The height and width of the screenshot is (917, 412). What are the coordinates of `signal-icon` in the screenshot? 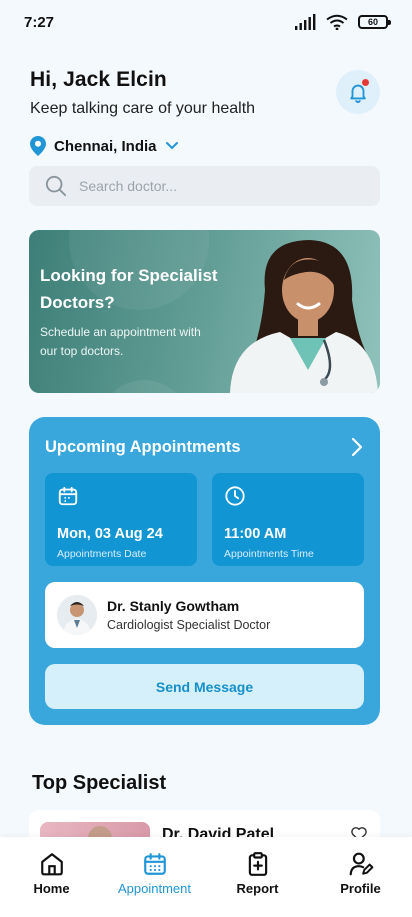 It's located at (305, 22).